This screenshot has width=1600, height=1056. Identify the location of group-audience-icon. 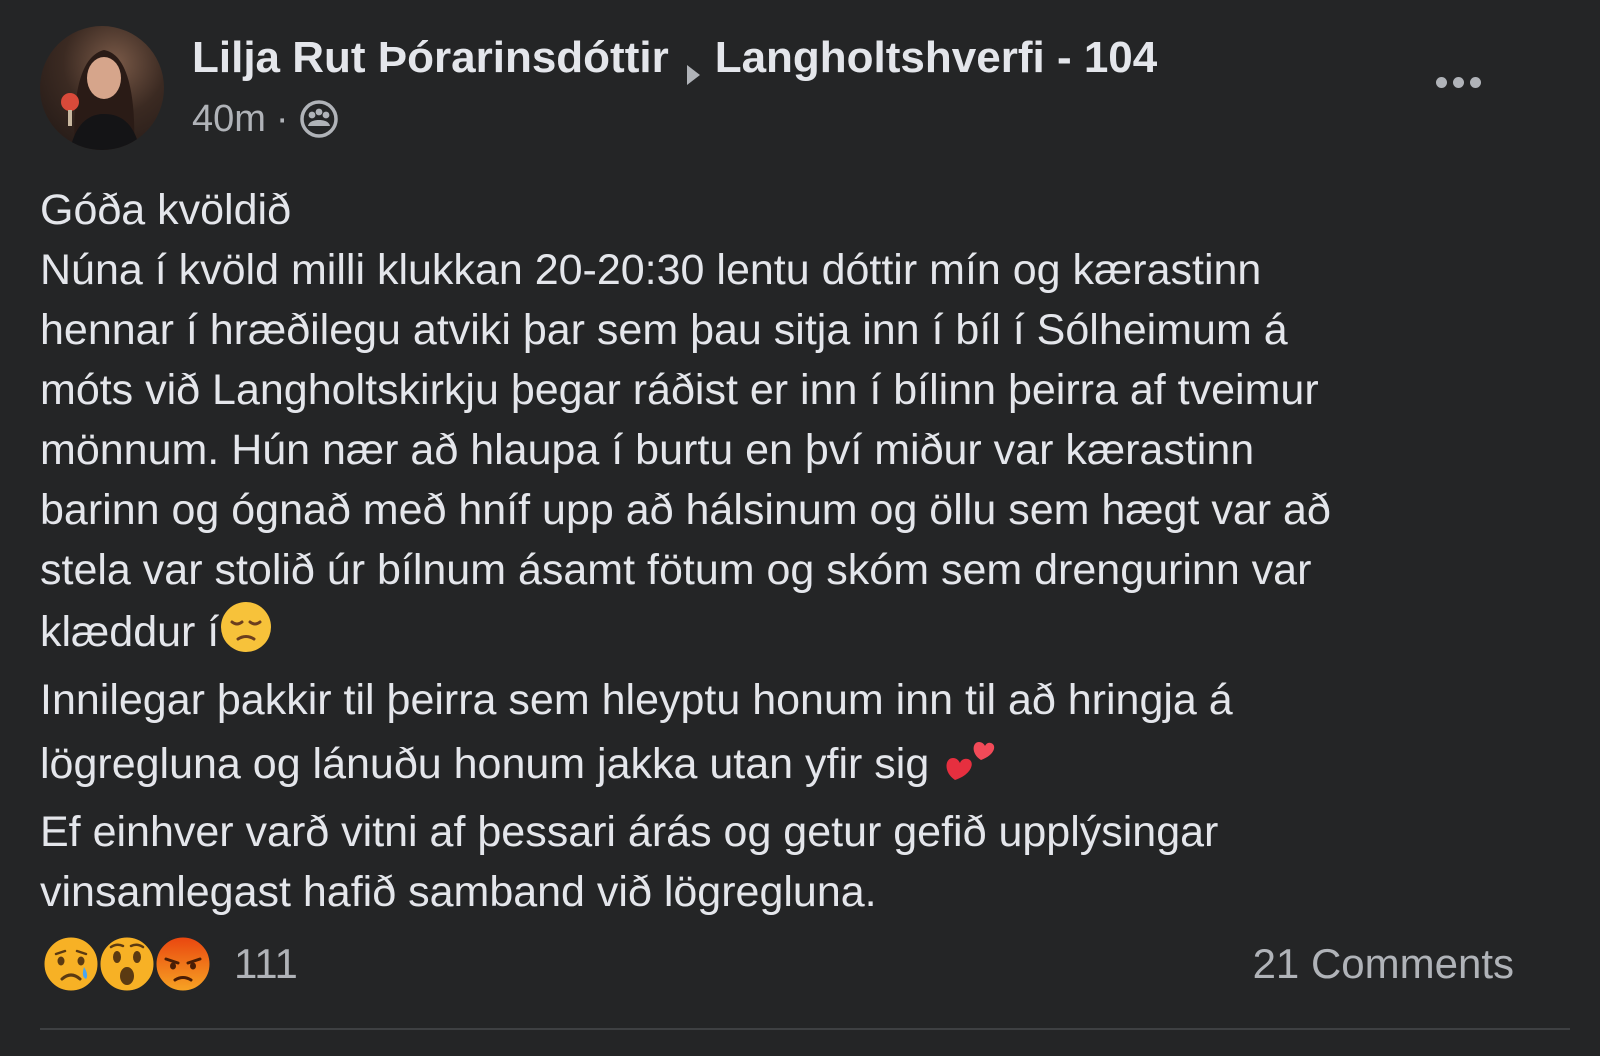
(319, 119).